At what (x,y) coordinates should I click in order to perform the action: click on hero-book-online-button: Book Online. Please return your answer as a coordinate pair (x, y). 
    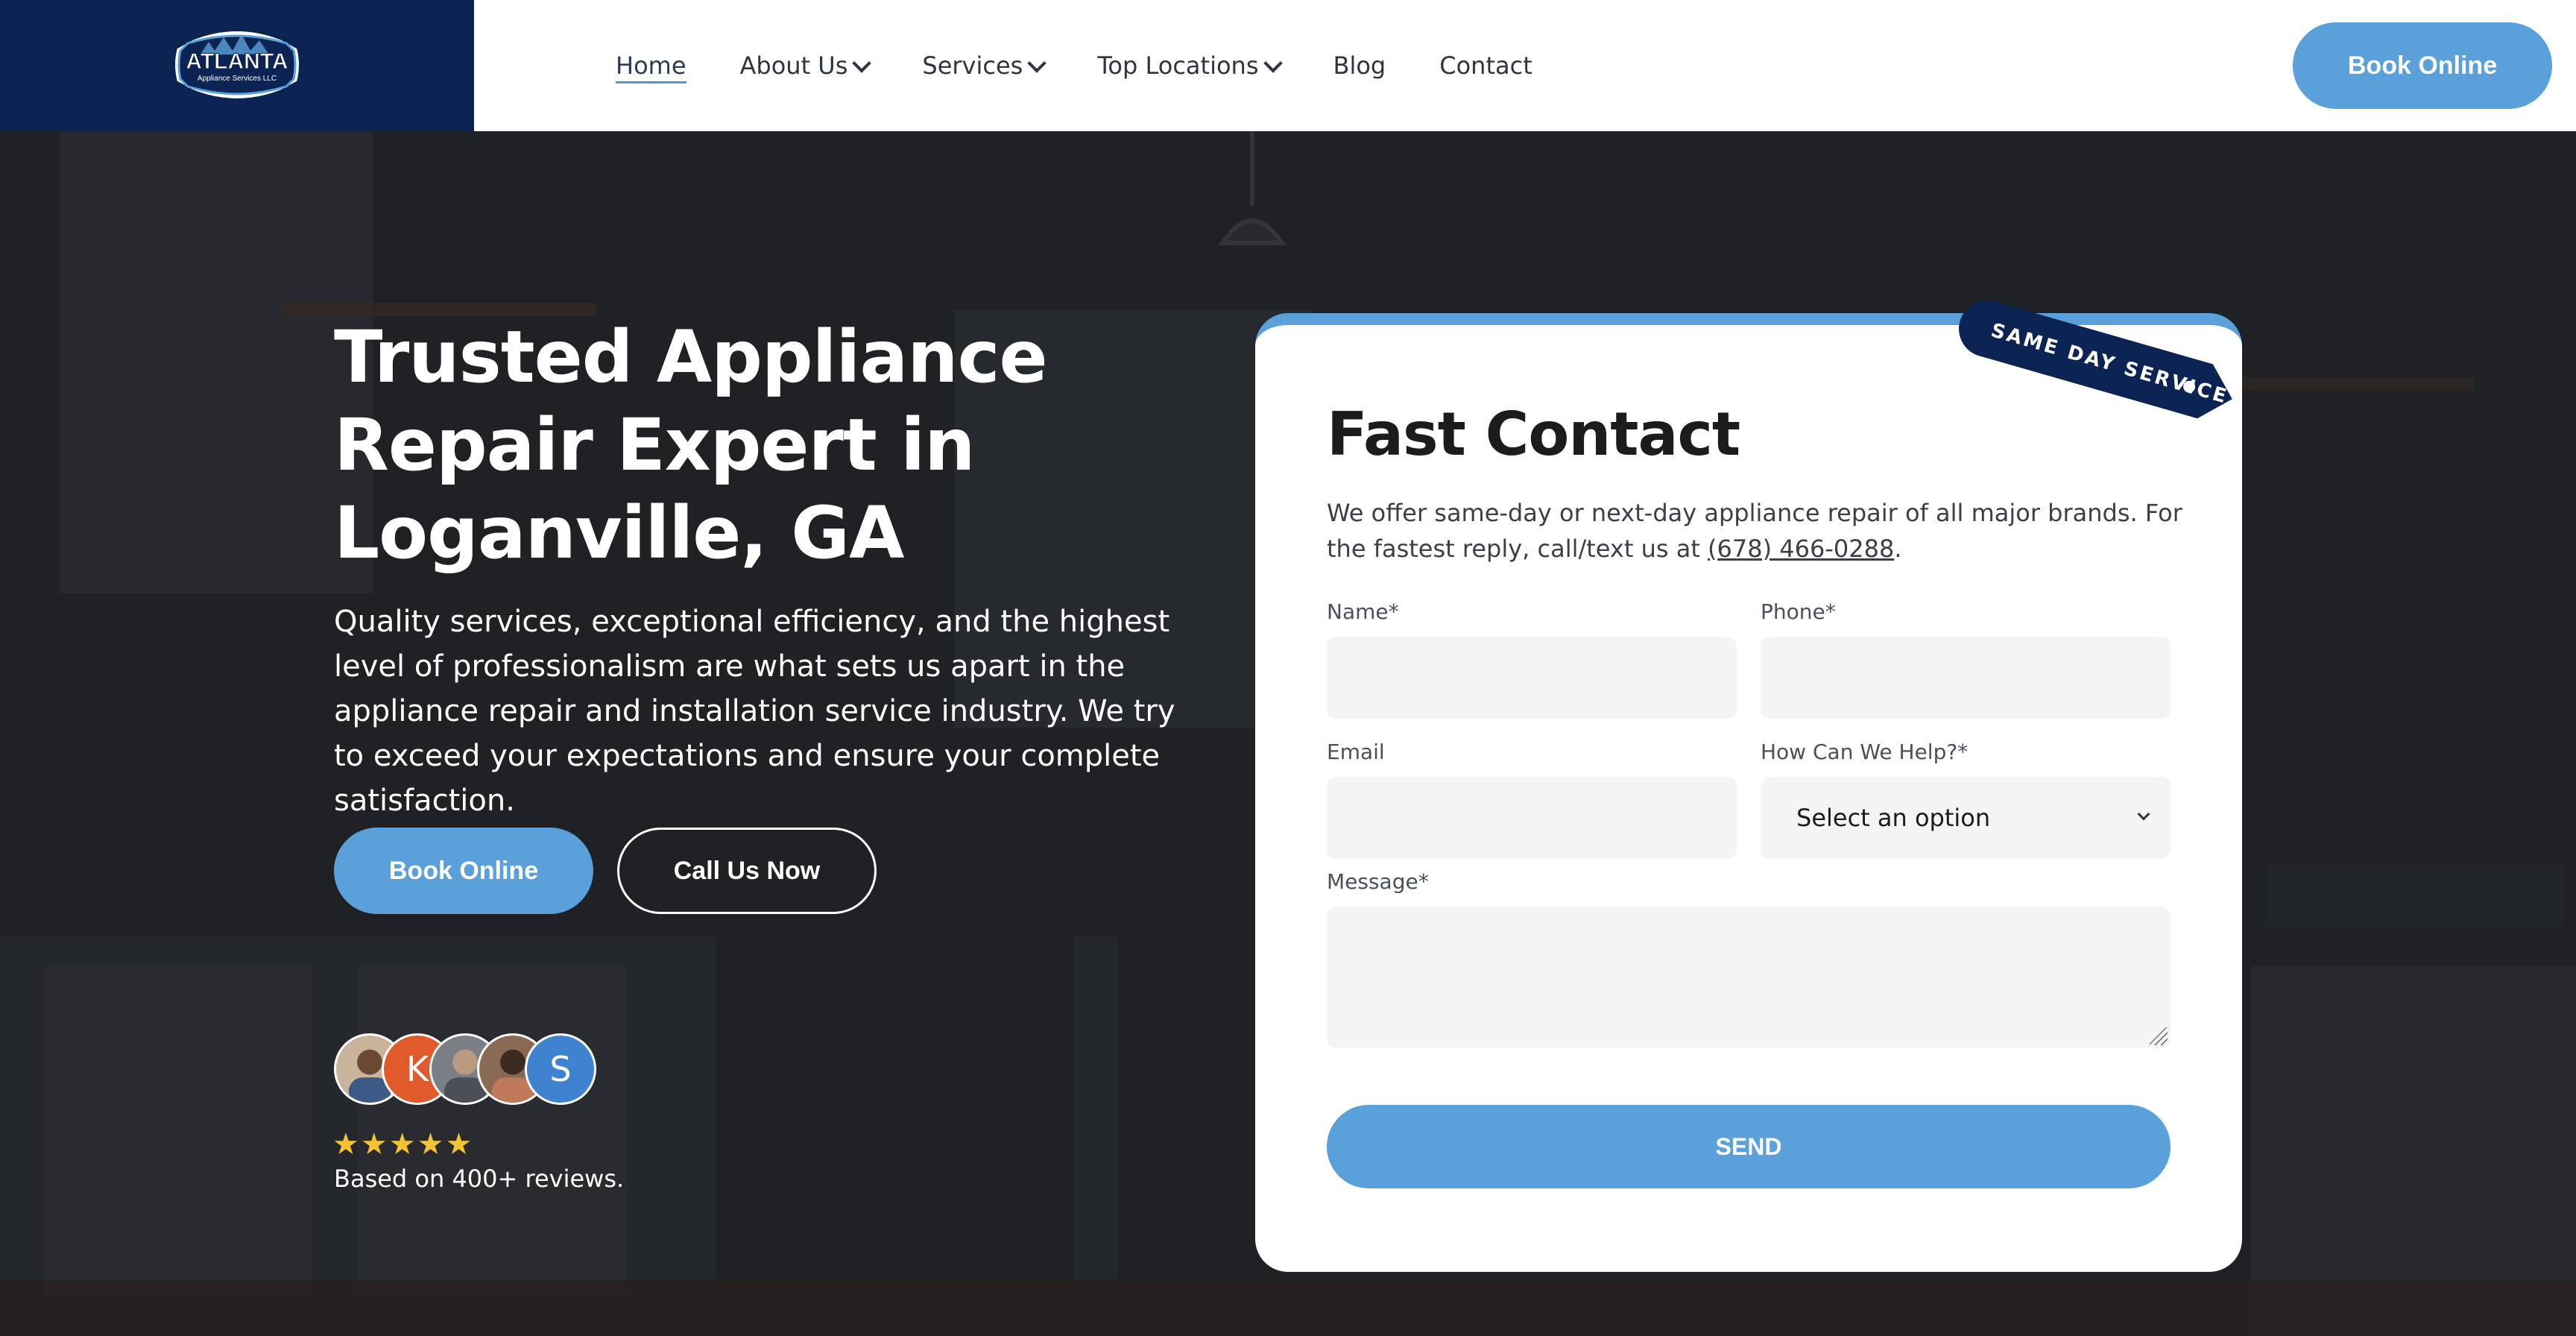
    Looking at the image, I should click on (463, 871).